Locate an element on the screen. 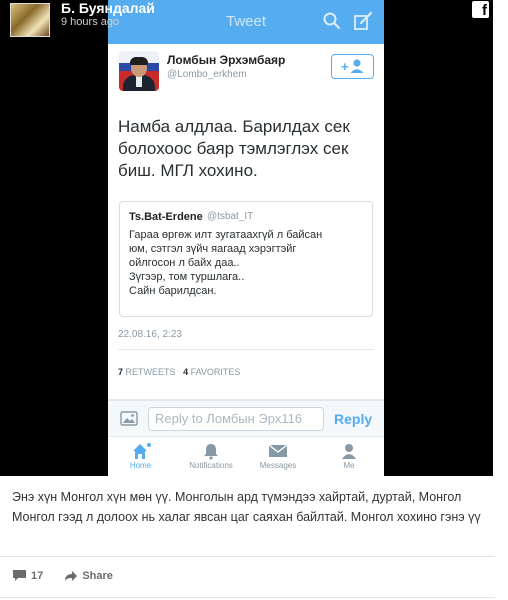 The image size is (508, 600). tab-me: Me is located at coordinates (349, 456).